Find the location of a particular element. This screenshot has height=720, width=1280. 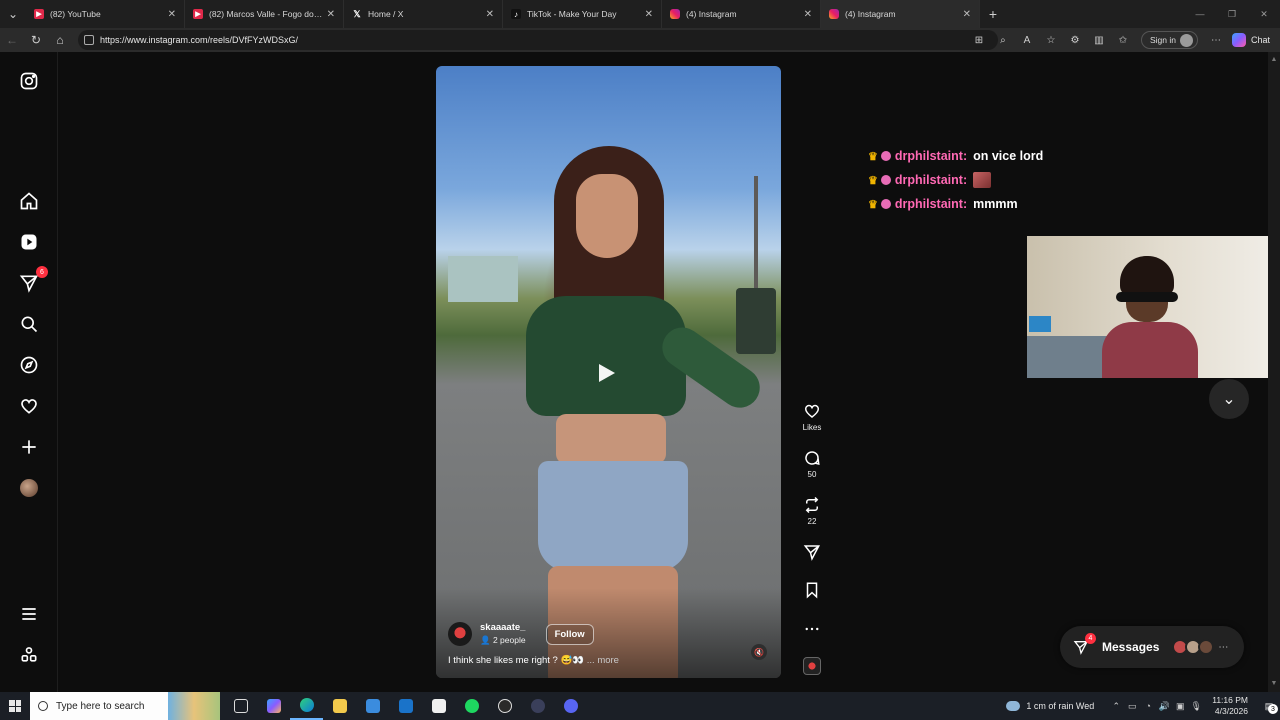

comment-action: 50 is located at coordinates (812, 464).